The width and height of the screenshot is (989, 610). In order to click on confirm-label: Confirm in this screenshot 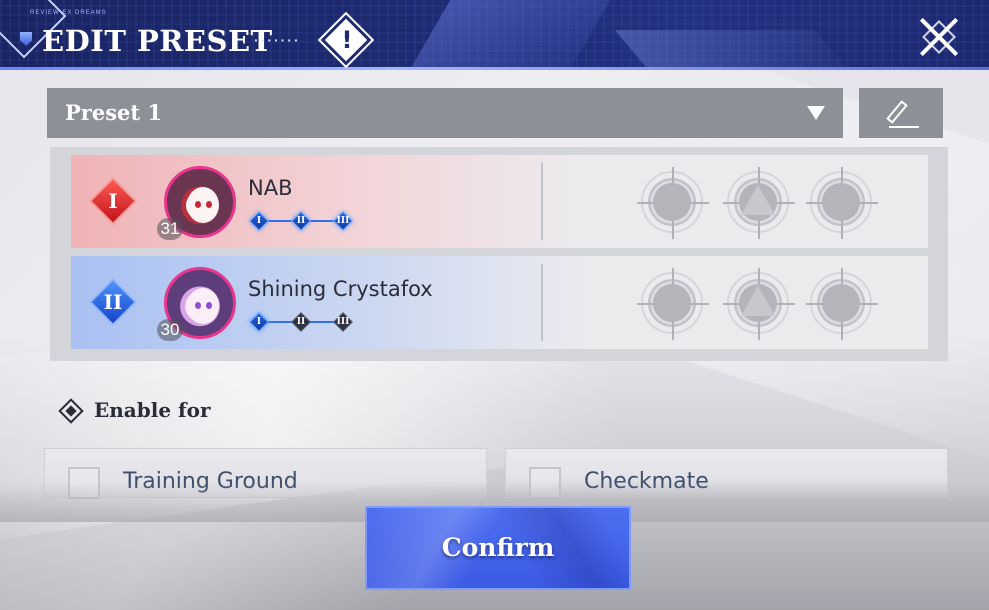, I will do `click(498, 547)`.